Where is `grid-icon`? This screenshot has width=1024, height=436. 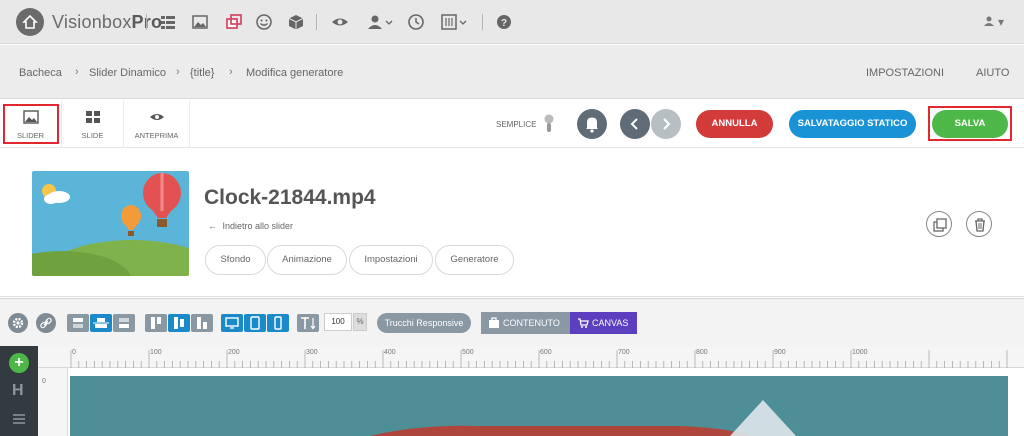 grid-icon is located at coordinates (93, 117).